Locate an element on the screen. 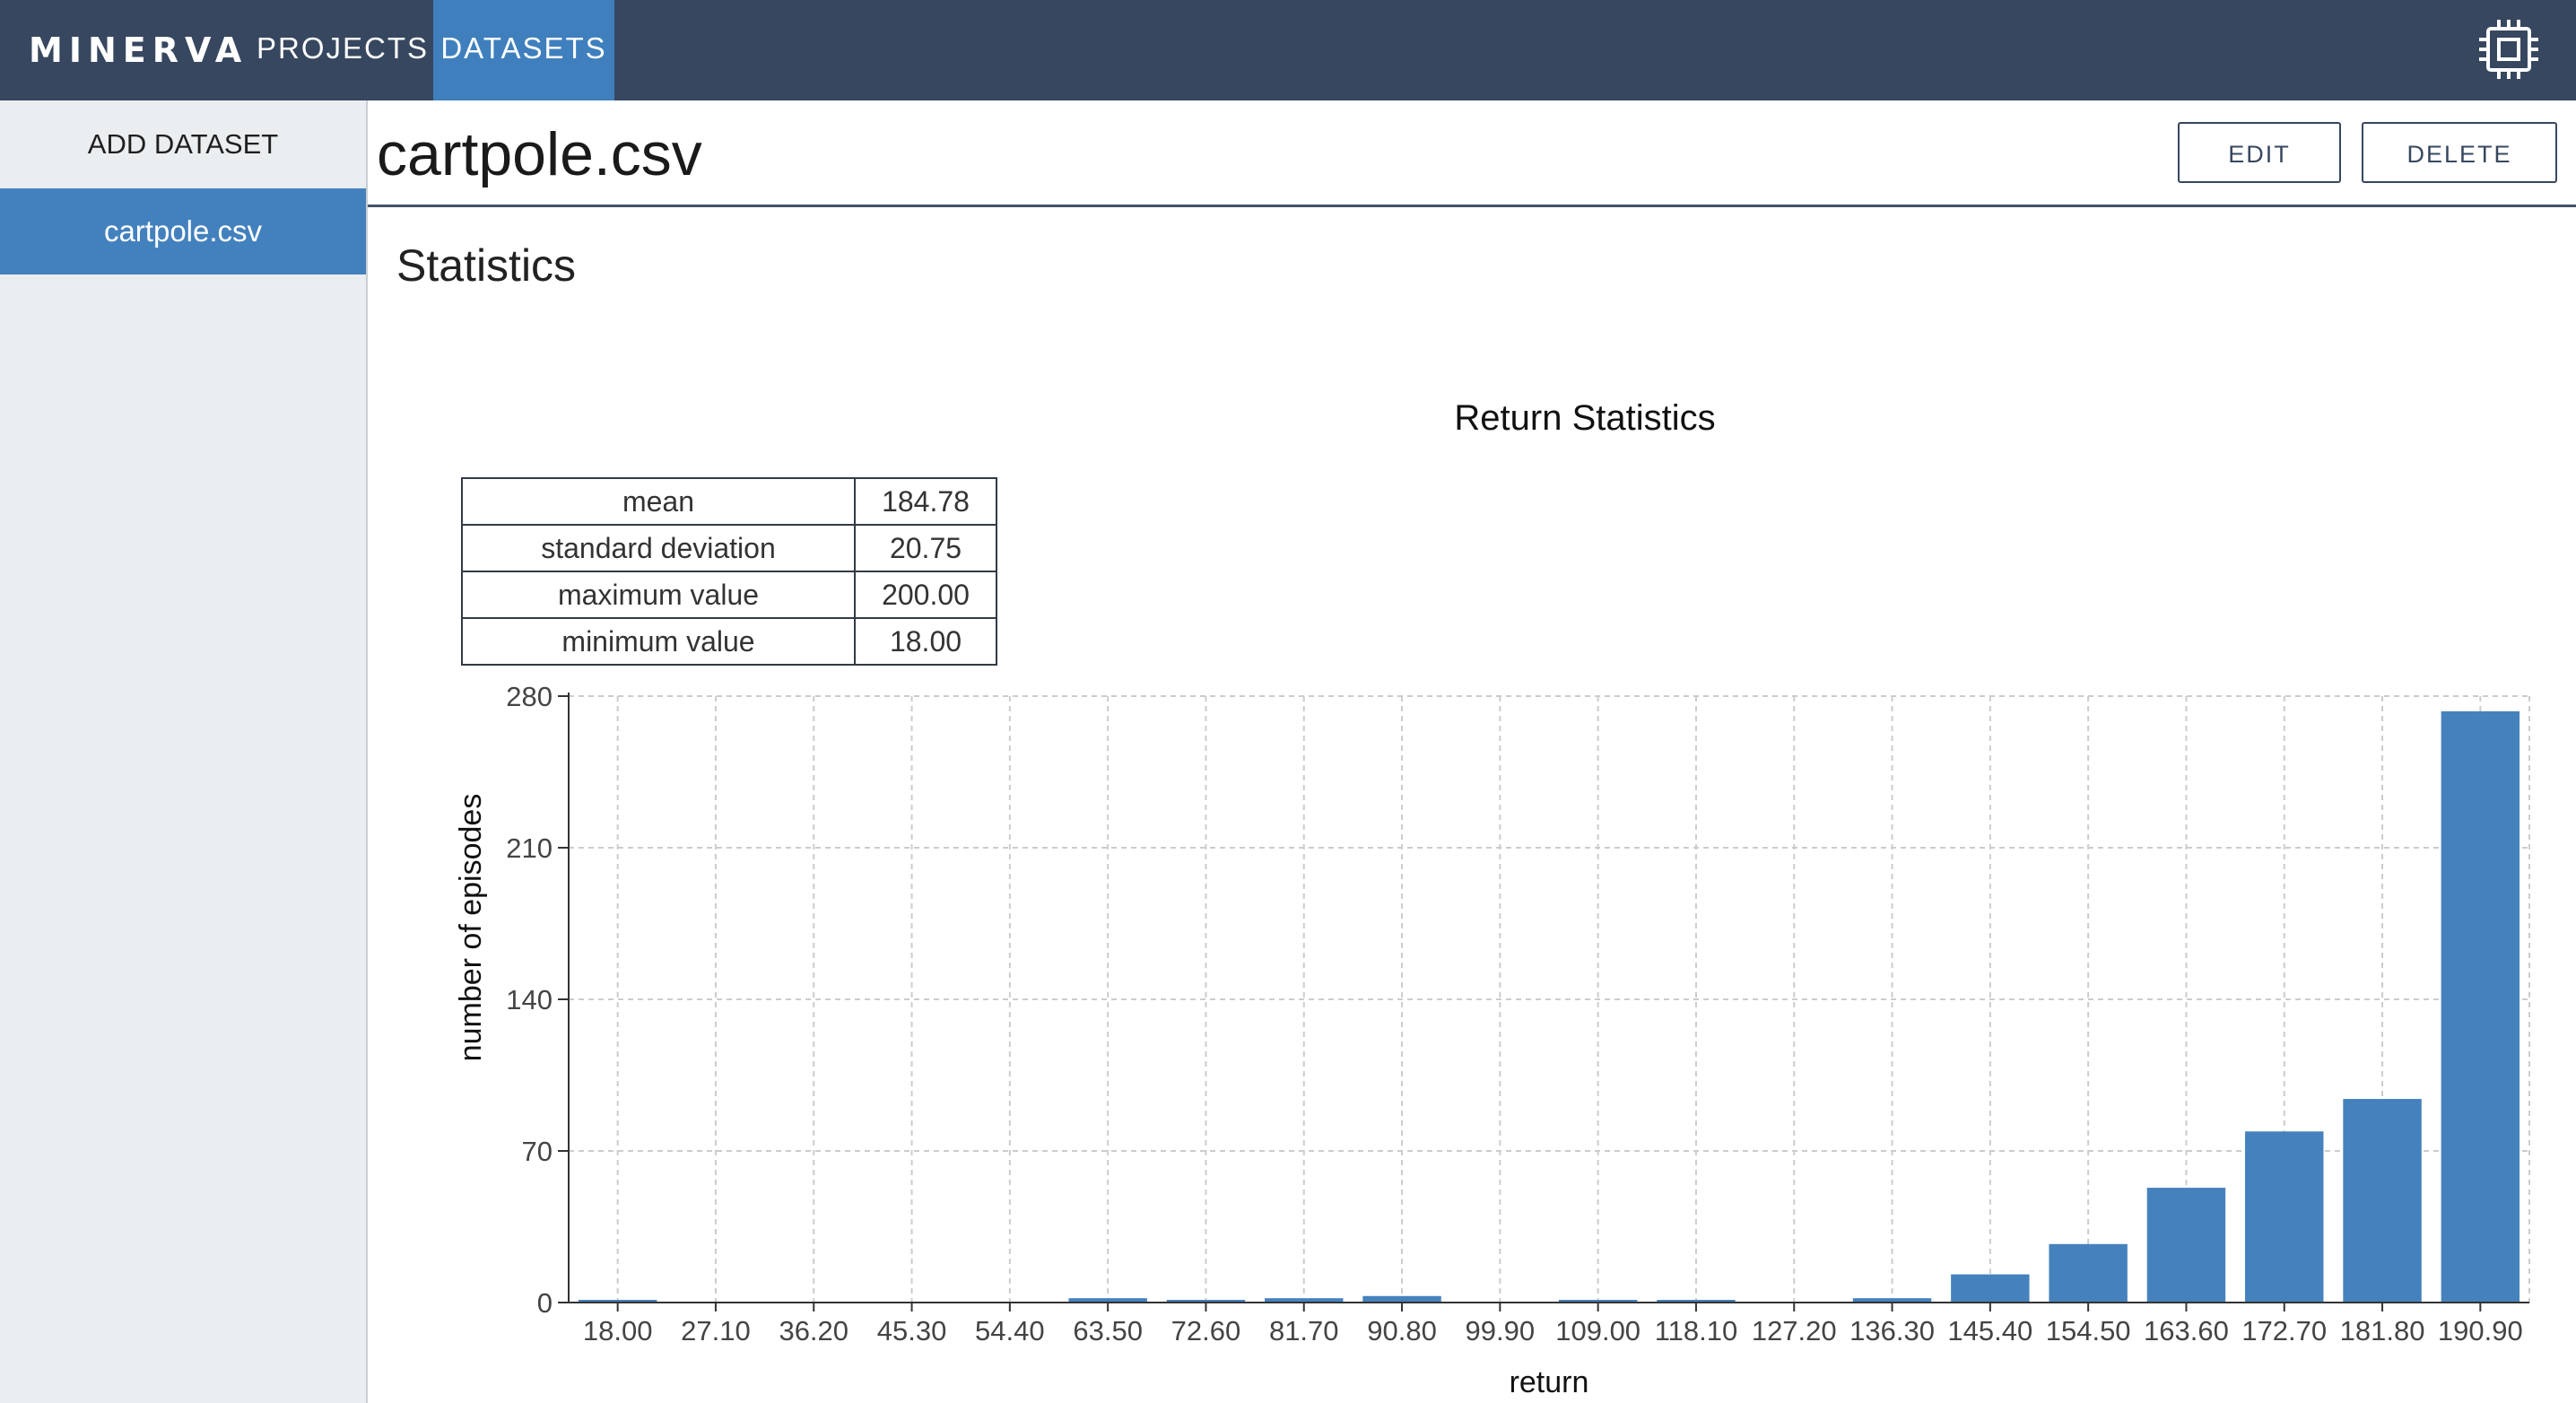 The height and width of the screenshot is (1403, 2576). y-axis-title: number of episodes is located at coordinates (471, 928).